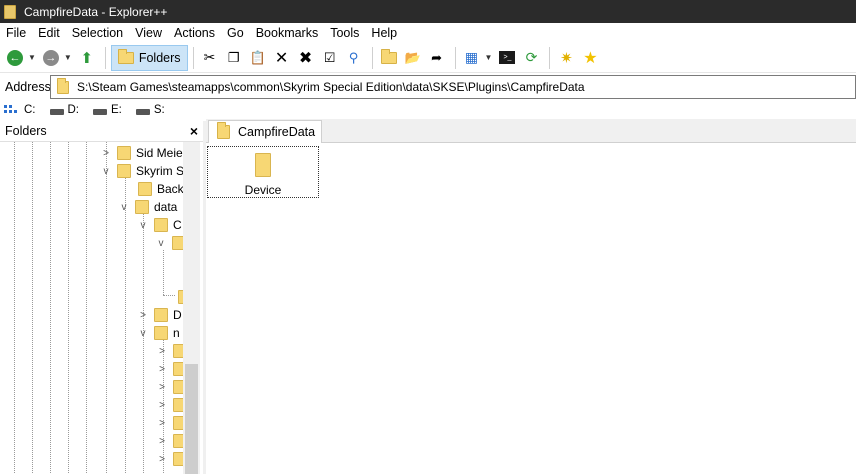 This screenshot has height=474, width=856. I want to click on title-bar: CampfireData - Explorer++, so click(428, 11).